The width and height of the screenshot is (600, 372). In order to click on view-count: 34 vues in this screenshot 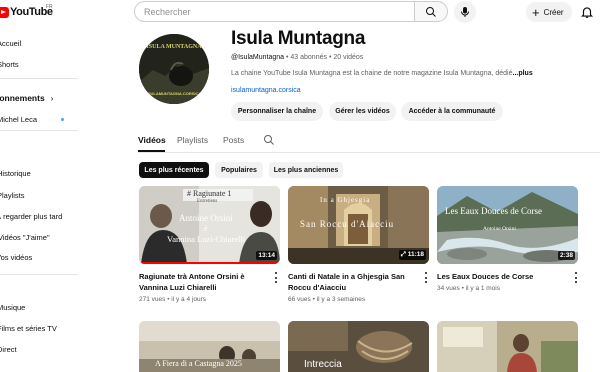, I will do `click(448, 288)`.